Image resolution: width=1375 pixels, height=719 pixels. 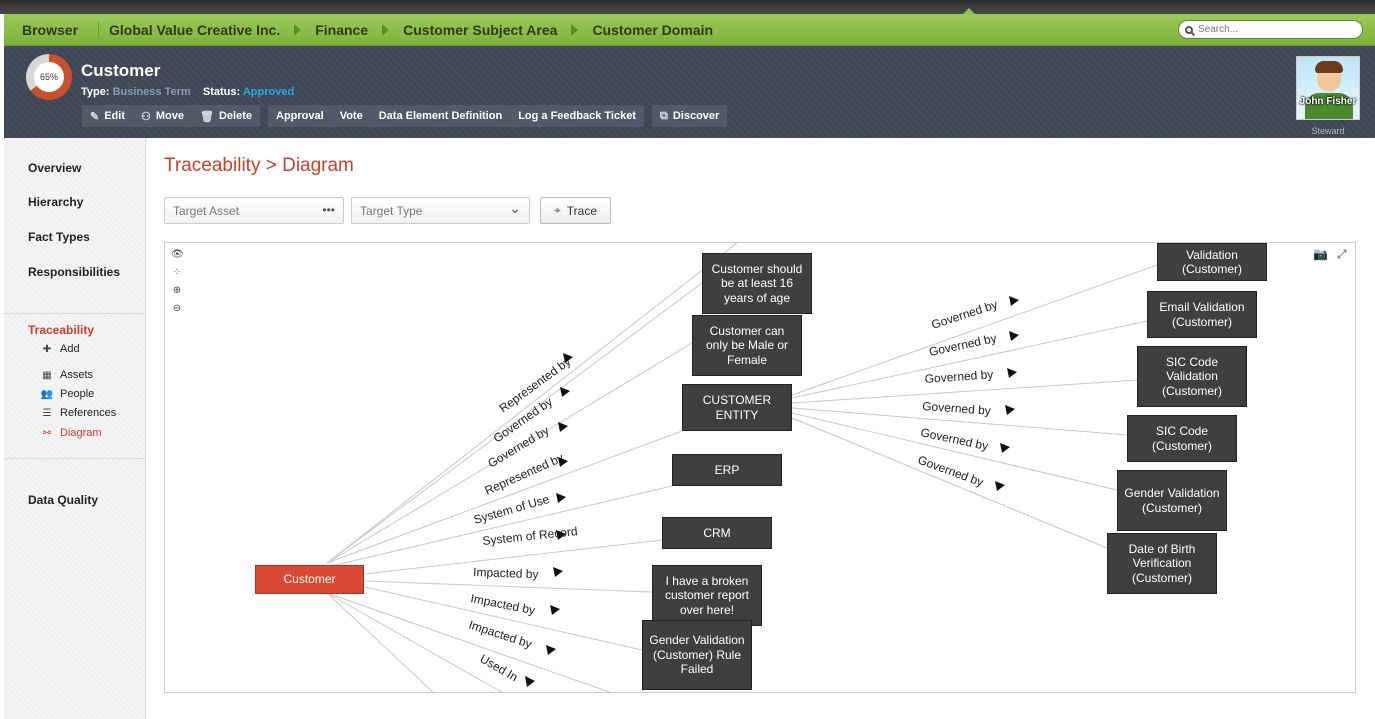 I want to click on browser-link: Browser, so click(x=52, y=29).